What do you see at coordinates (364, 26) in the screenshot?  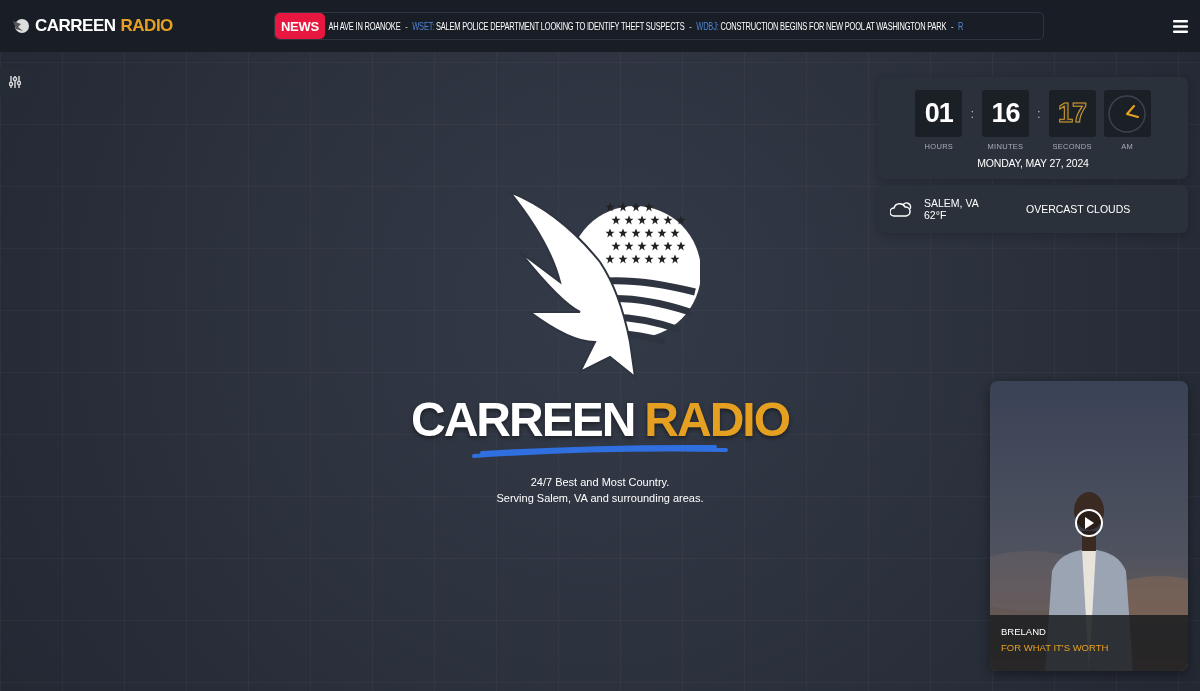 I see `news-headline-link: AH AVE IN ROANOKE` at bounding box center [364, 26].